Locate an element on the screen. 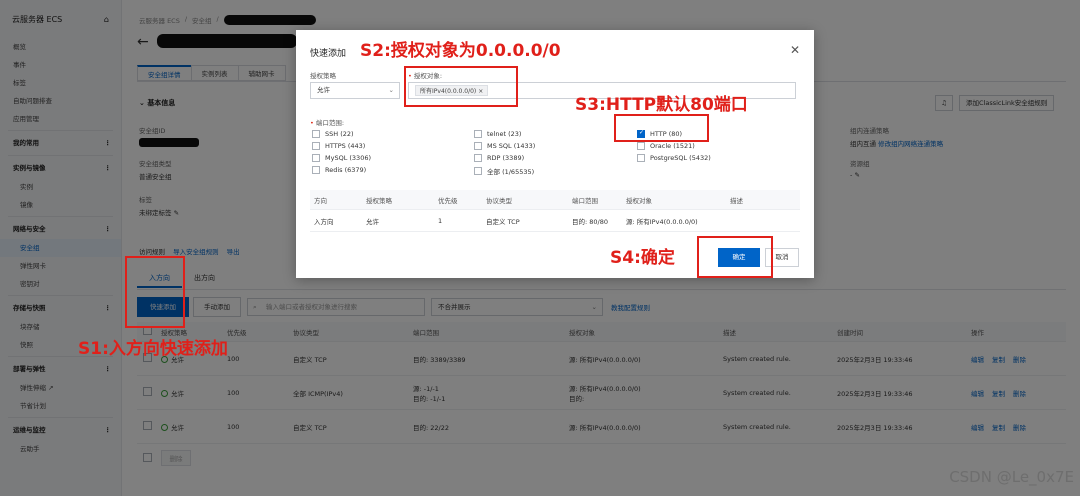 Image resolution: width=1080 pixels, height=496 pixels. preview-cell: 目的: 80/80 is located at coordinates (590, 221).